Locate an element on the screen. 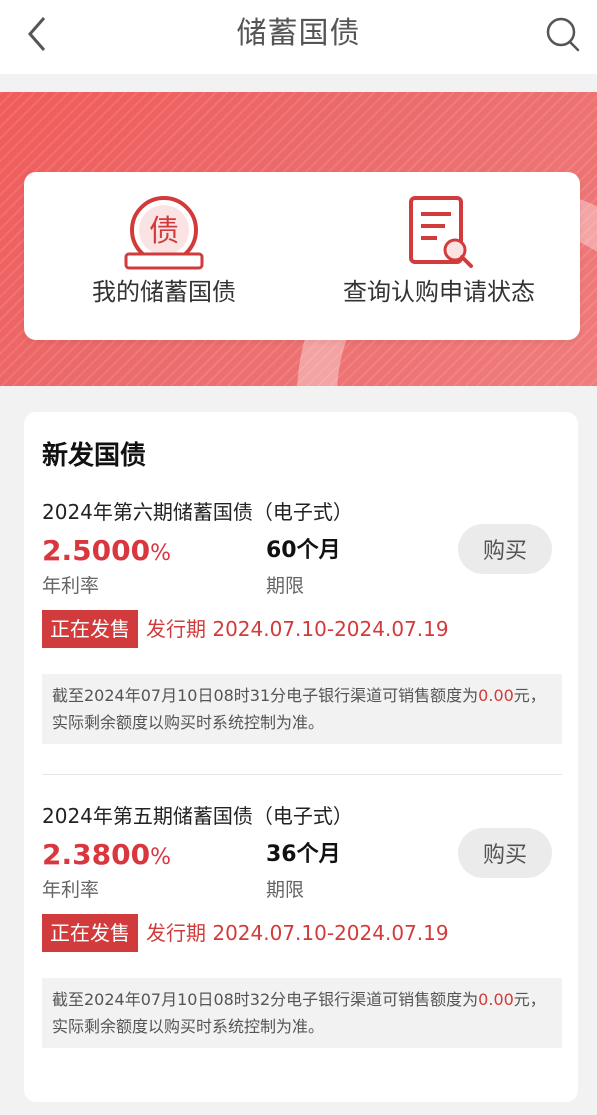  bond-term: 60个月 is located at coordinates (303, 550).